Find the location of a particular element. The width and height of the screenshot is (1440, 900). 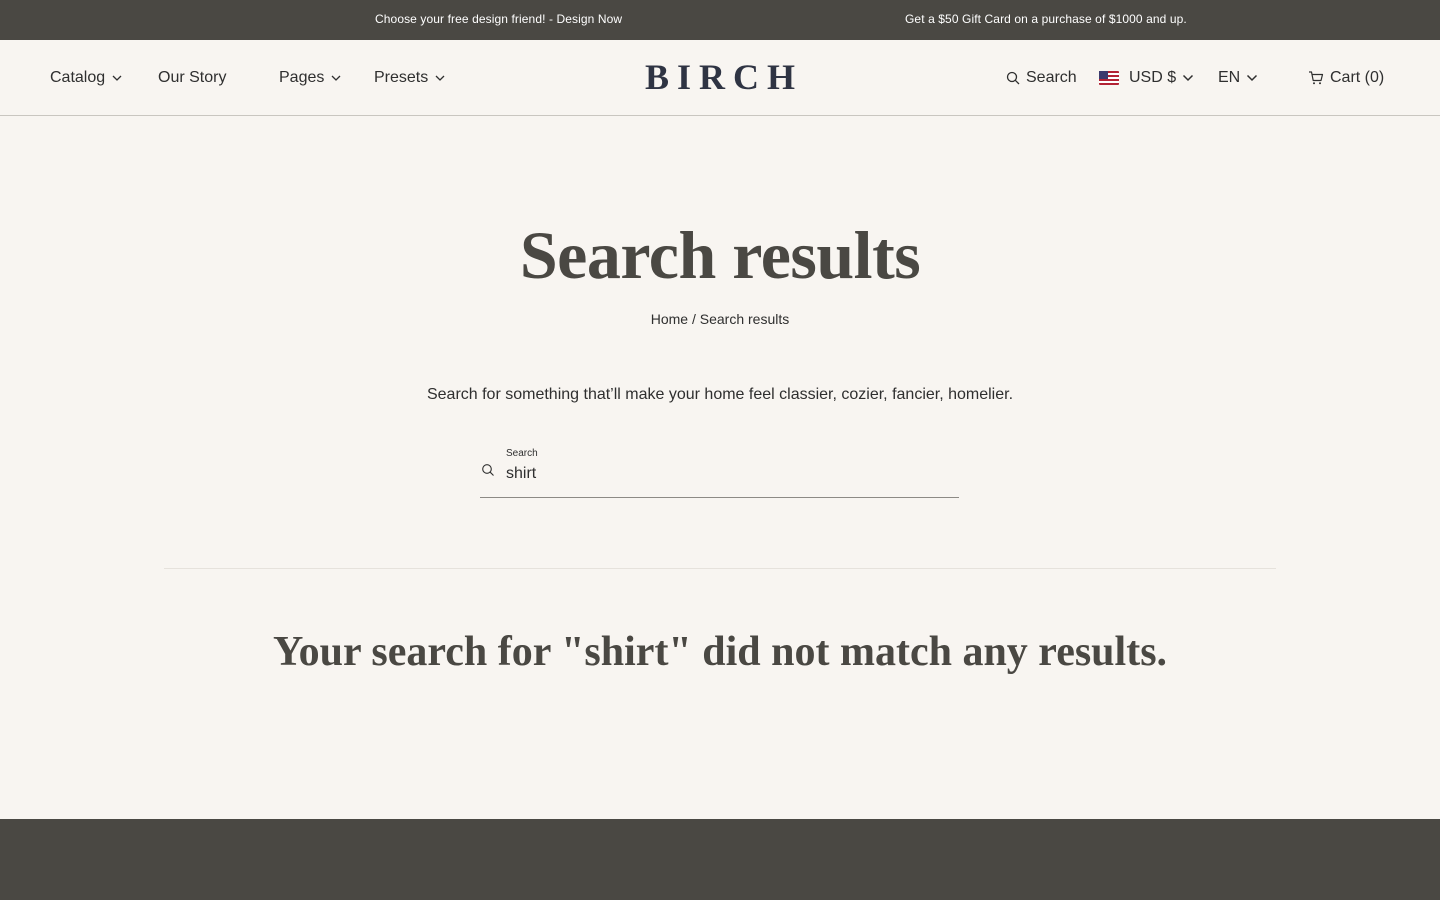

cart-label: Cart (0) is located at coordinates (1357, 77).